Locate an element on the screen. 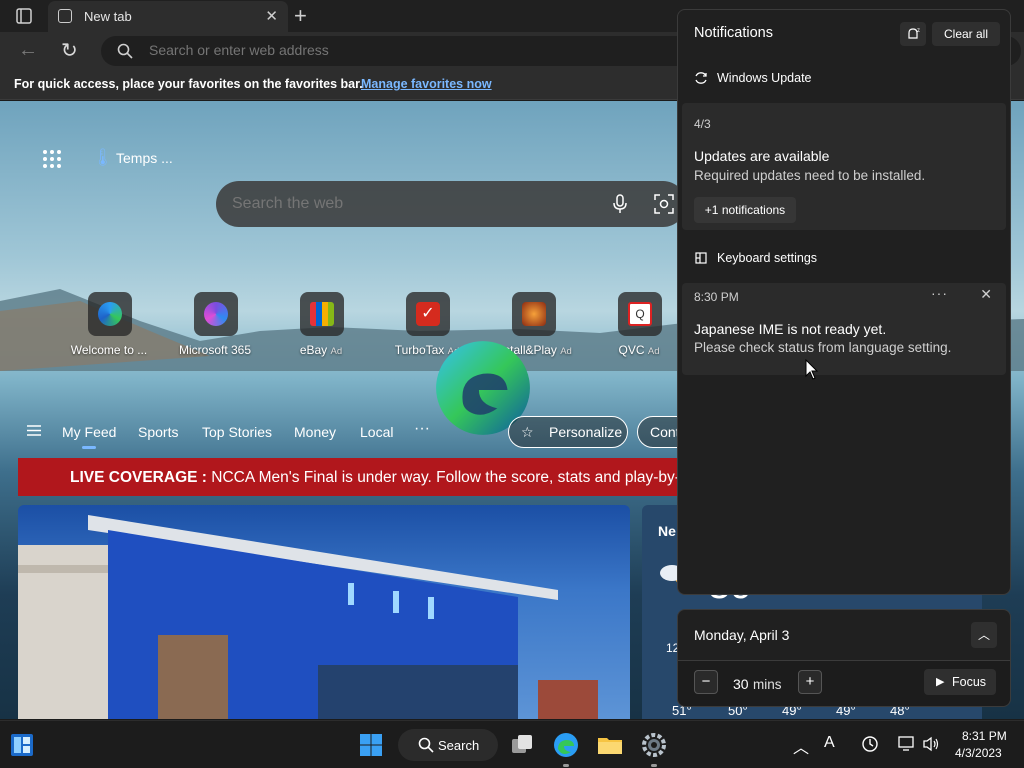 The image size is (1024, 768). volume-icon is located at coordinates (931, 744).